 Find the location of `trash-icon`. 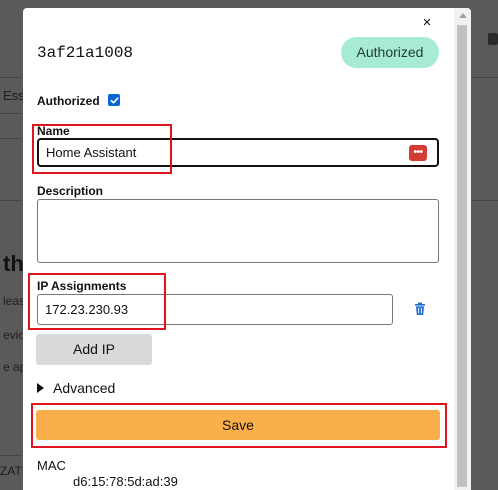

trash-icon is located at coordinates (420, 309).